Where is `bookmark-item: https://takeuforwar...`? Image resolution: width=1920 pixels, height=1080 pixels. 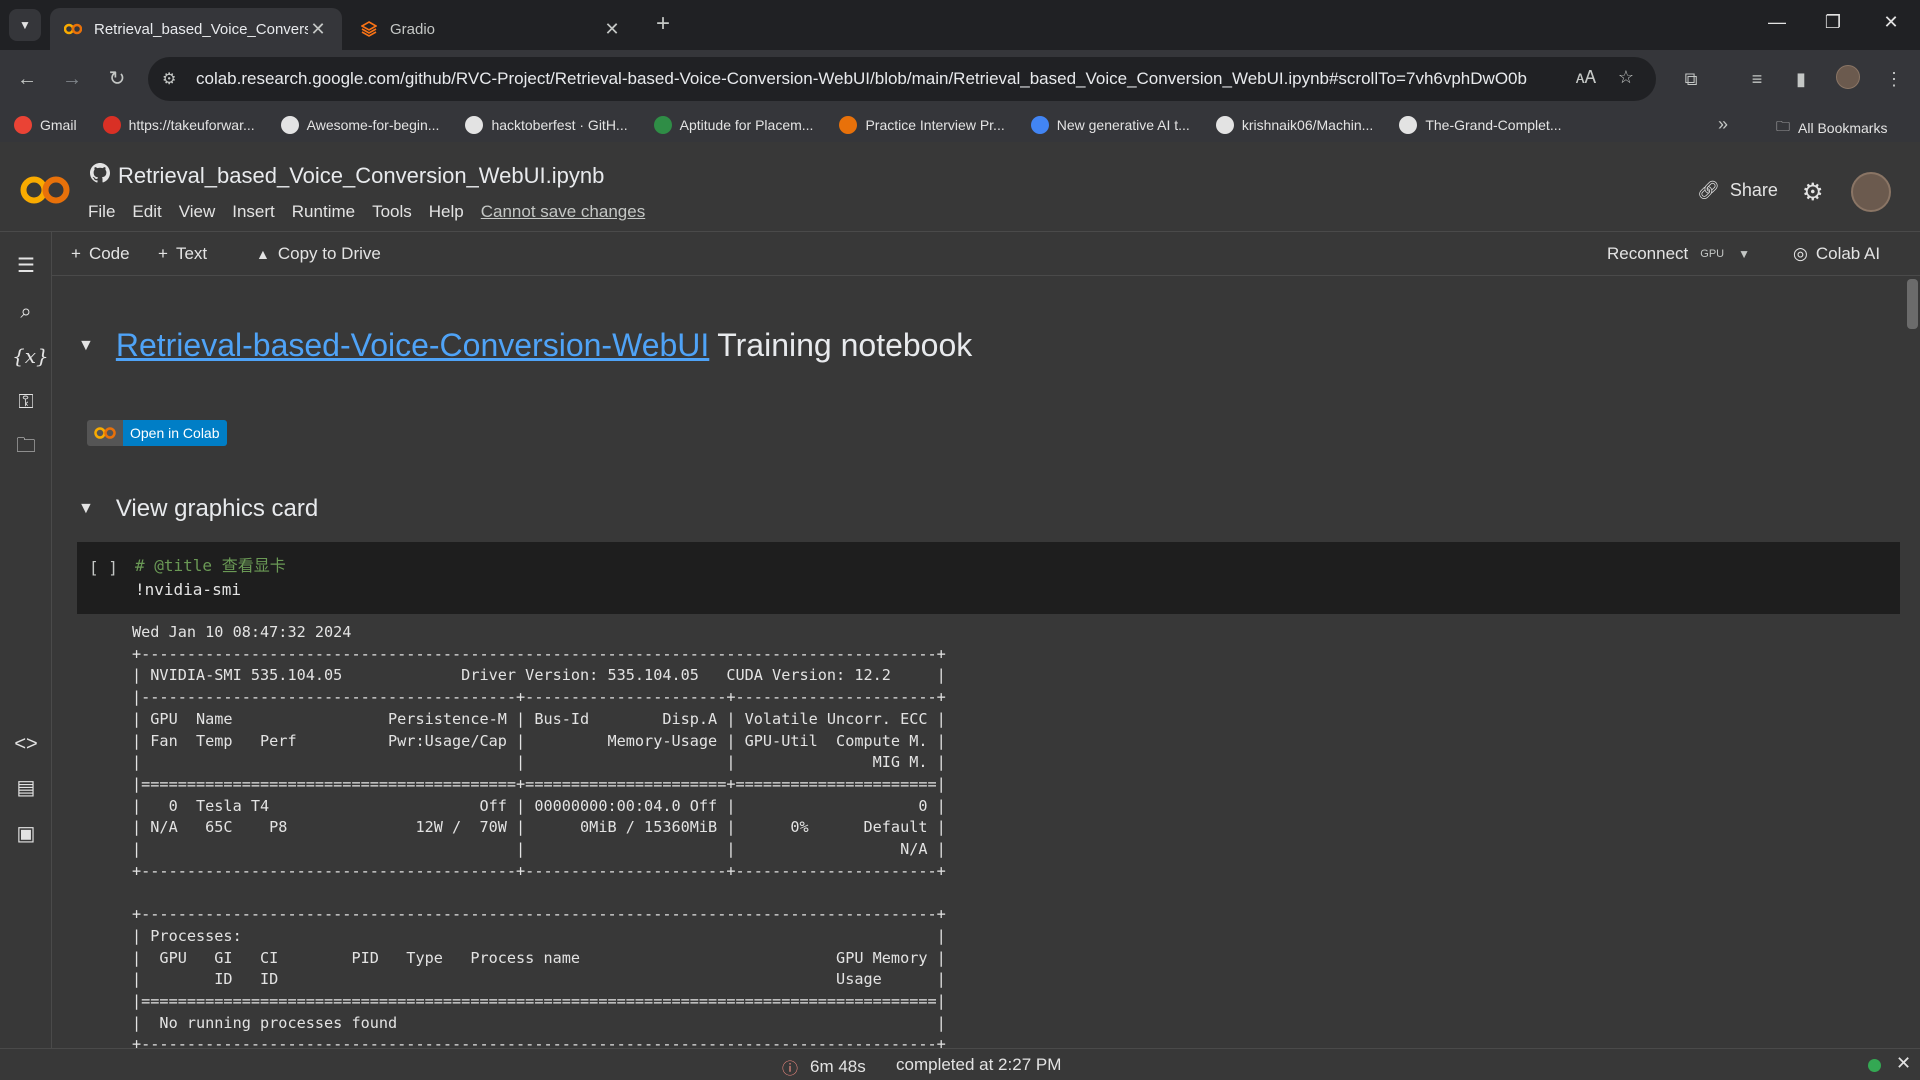 bookmark-item: https://takeuforwar... is located at coordinates (178, 125).